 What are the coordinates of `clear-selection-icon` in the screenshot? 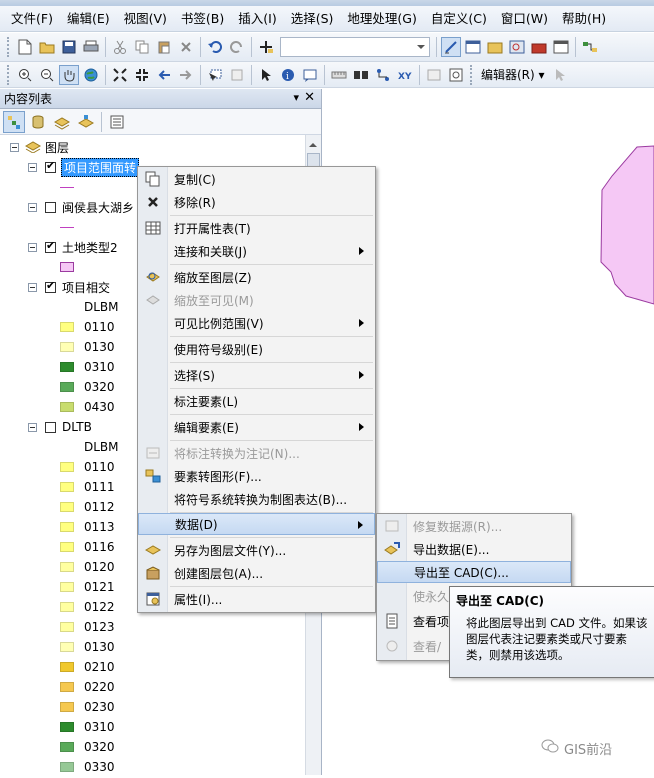 It's located at (237, 75).